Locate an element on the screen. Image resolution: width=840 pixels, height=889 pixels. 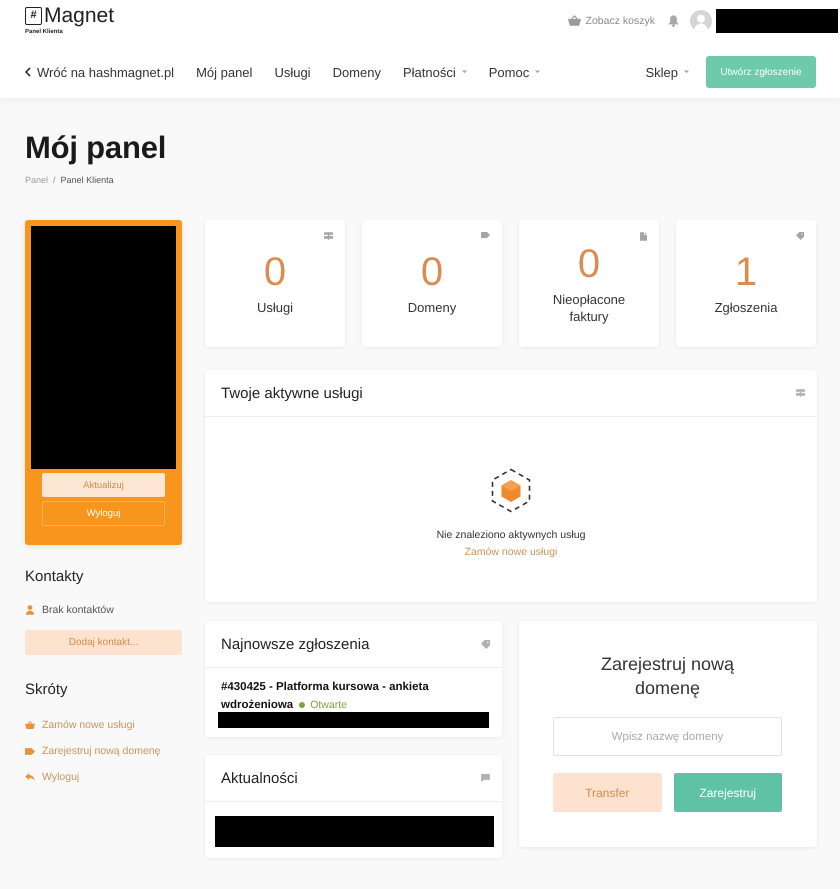
logo-text: Magnet is located at coordinates (79, 16).